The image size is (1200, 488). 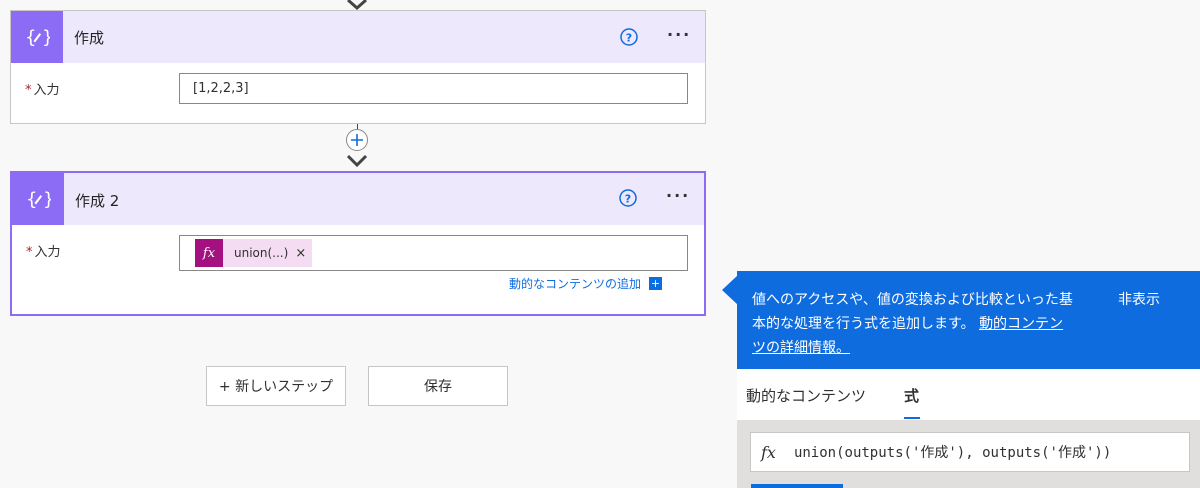 I want to click on save-button: 保存, so click(x=438, y=386).